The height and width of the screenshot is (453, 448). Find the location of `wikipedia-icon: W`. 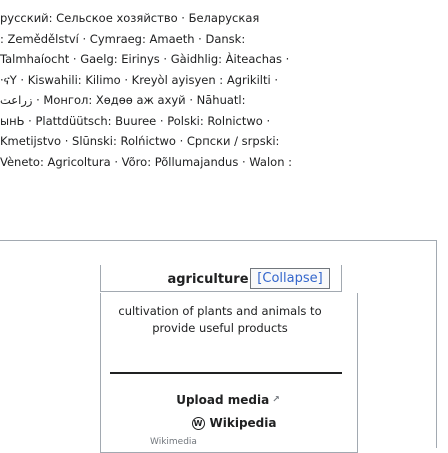

wikipedia-icon: W is located at coordinates (198, 423).